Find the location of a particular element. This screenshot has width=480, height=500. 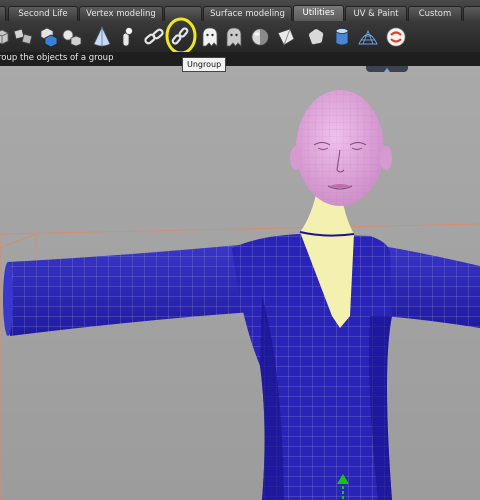

tab-overflow is located at coordinates (3, 13).